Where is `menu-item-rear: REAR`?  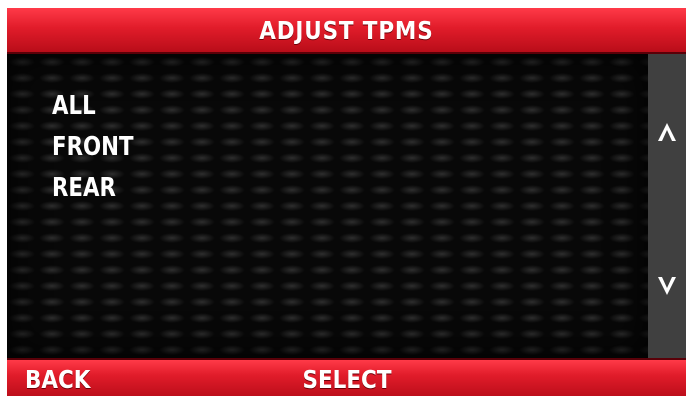
menu-item-rear: REAR is located at coordinates (93, 188).